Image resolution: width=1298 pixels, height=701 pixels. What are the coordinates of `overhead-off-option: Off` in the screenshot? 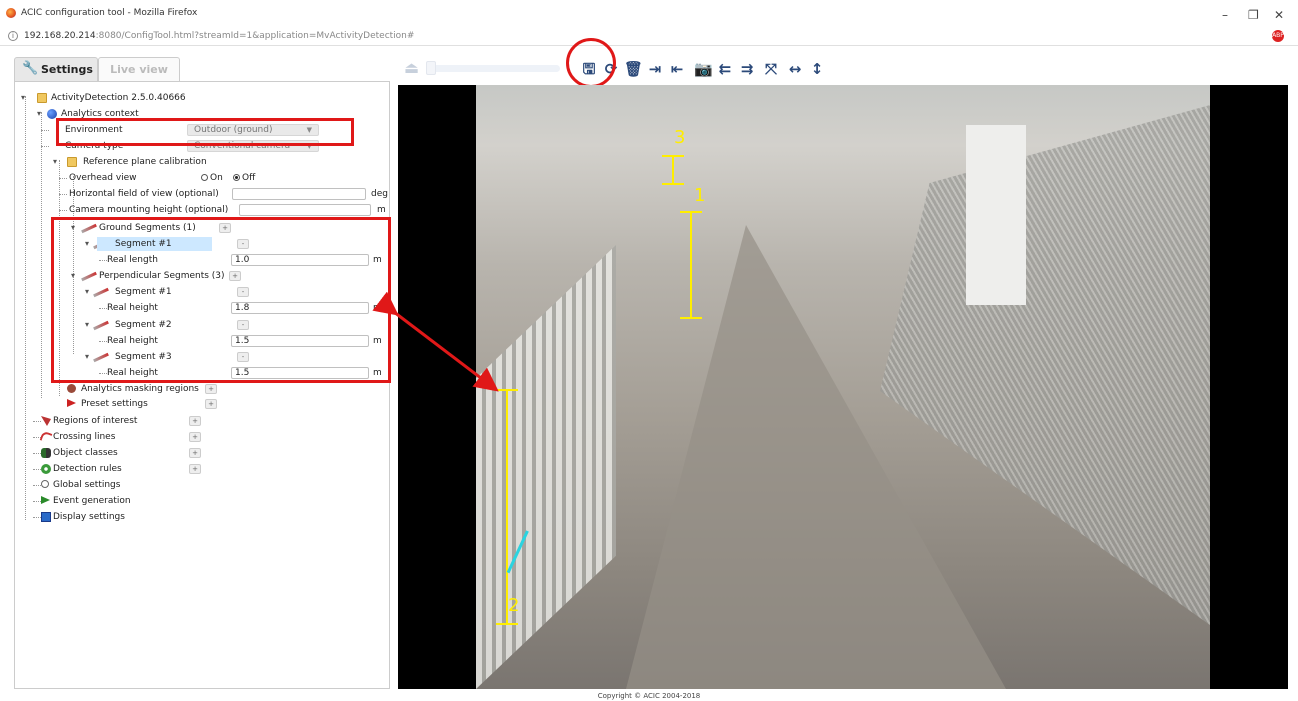 It's located at (244, 178).